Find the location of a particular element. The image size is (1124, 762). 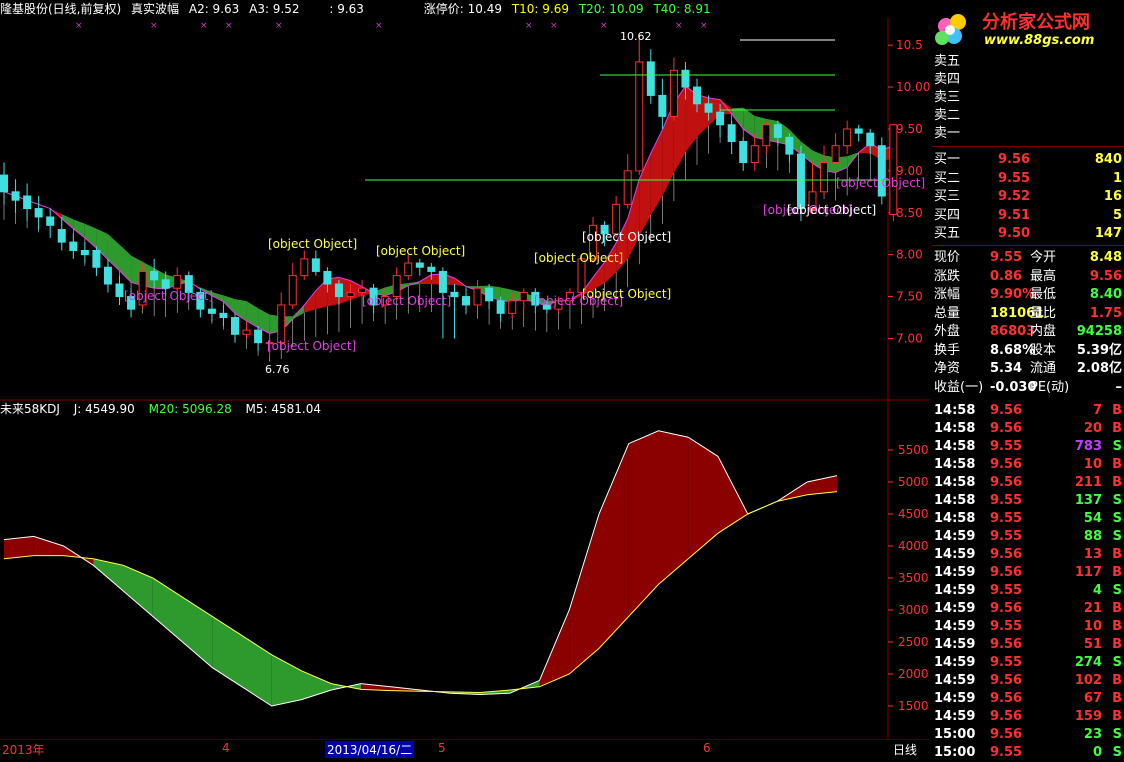

stat-label-2: 今开 is located at coordinates (1043, 257).